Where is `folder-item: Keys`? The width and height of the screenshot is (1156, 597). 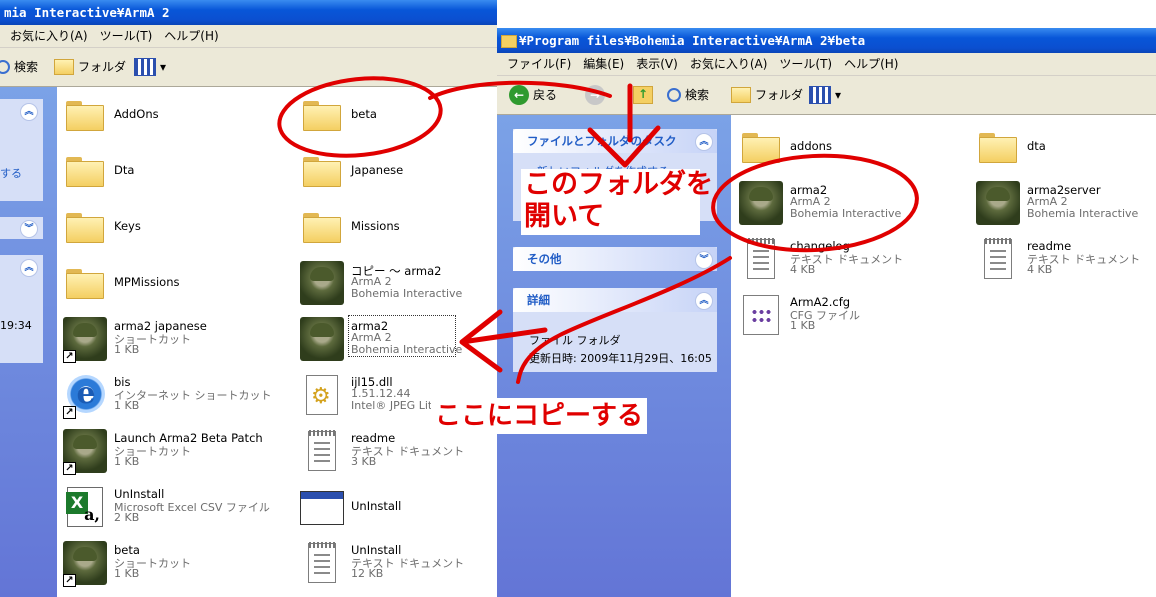 folder-item: Keys is located at coordinates (176, 227).